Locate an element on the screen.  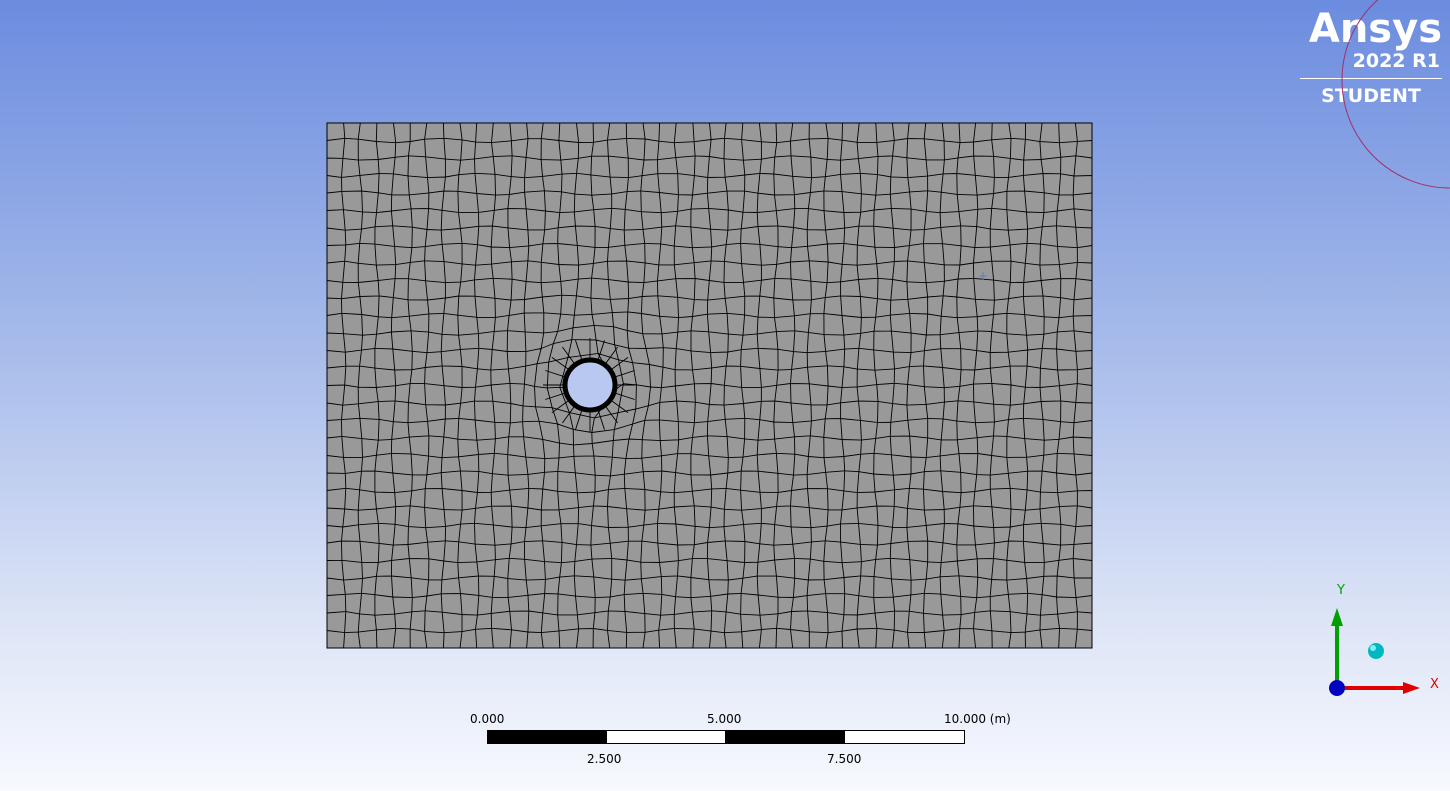
marker-plus-icon: + is located at coordinates (983, 276).